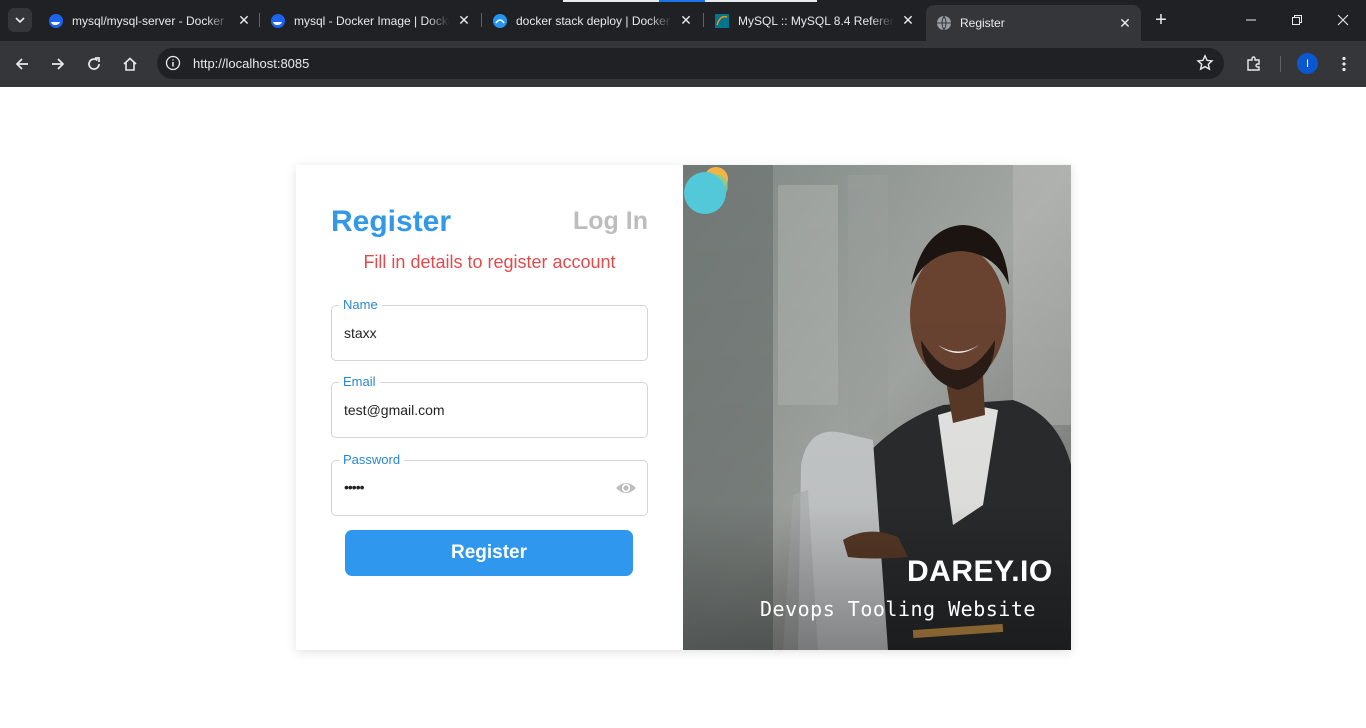 Image resolution: width=1366 pixels, height=728 pixels. I want to click on address-bar: http://localhost:8085, so click(690, 63).